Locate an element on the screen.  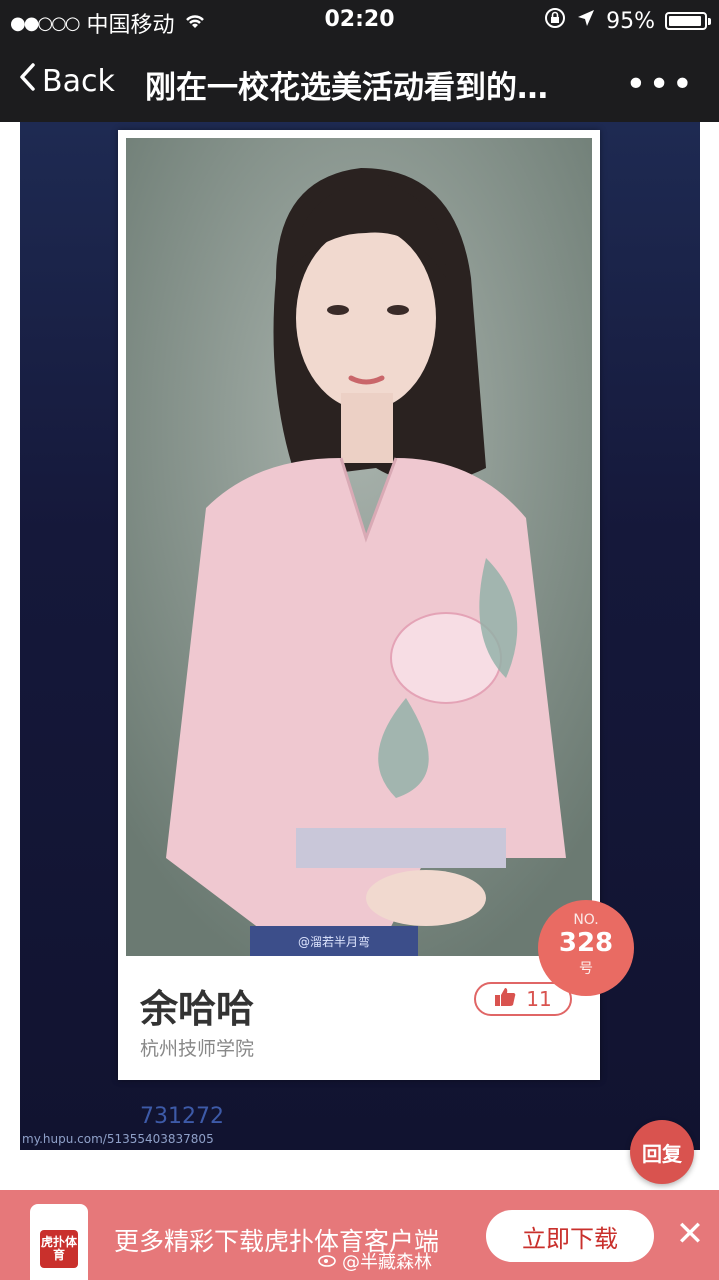
contestant-name: 余哈哈 is located at coordinates (197, 1009).